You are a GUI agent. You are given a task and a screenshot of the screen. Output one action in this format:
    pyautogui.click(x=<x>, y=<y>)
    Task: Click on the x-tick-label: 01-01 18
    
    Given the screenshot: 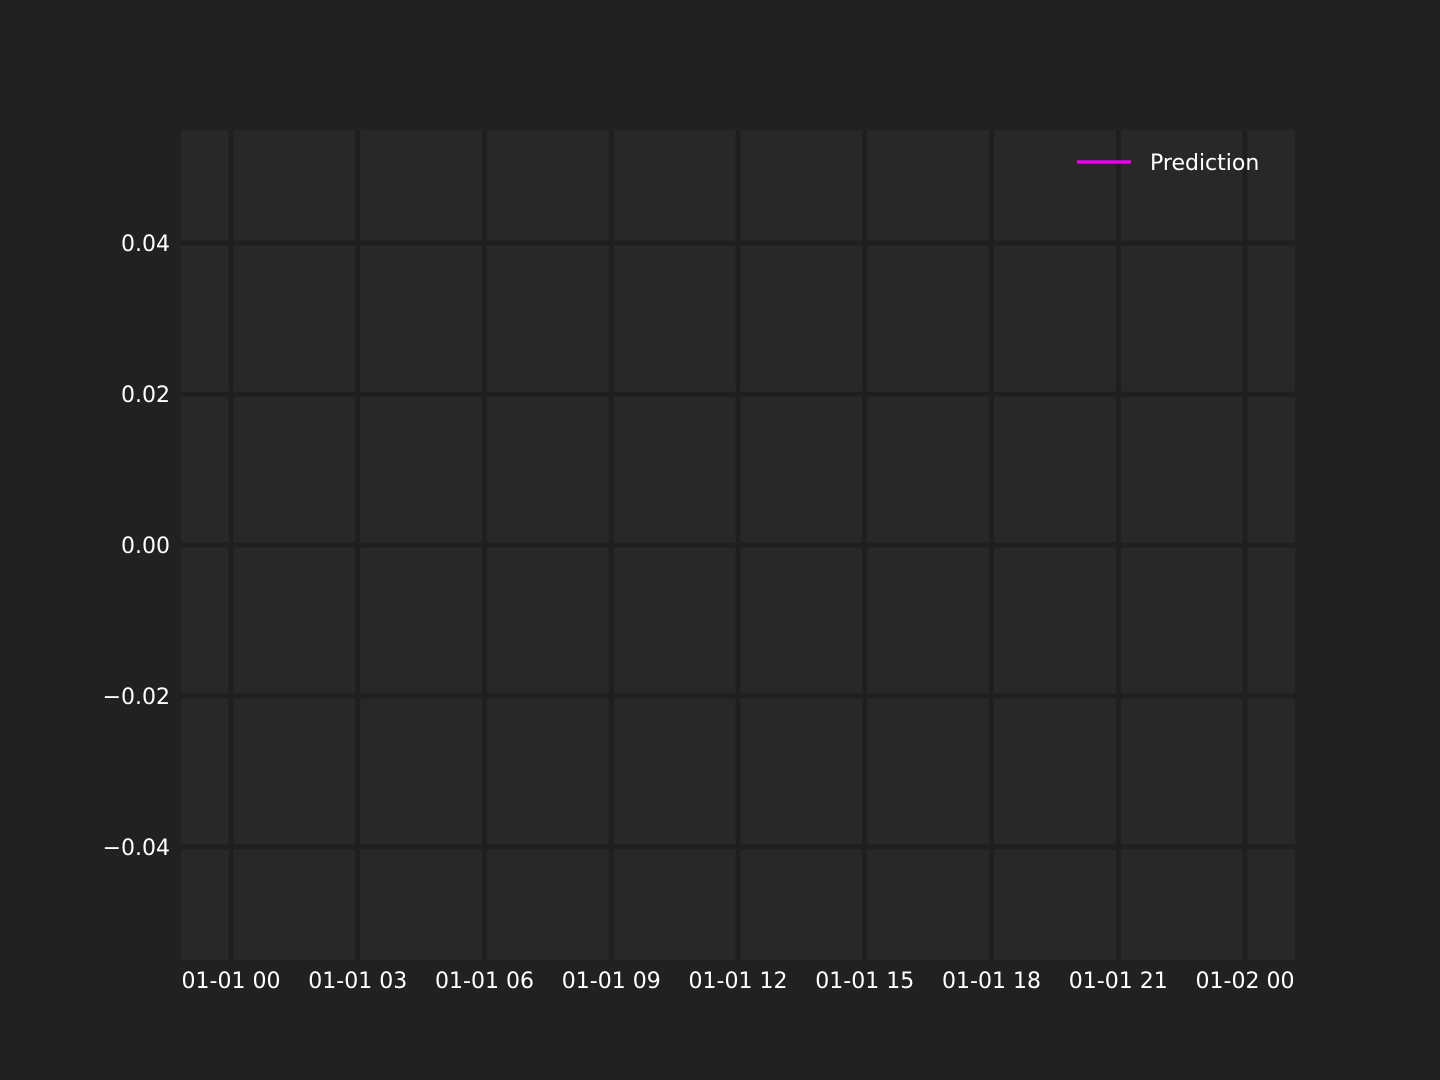 What is the action you would take?
    pyautogui.click(x=991, y=981)
    